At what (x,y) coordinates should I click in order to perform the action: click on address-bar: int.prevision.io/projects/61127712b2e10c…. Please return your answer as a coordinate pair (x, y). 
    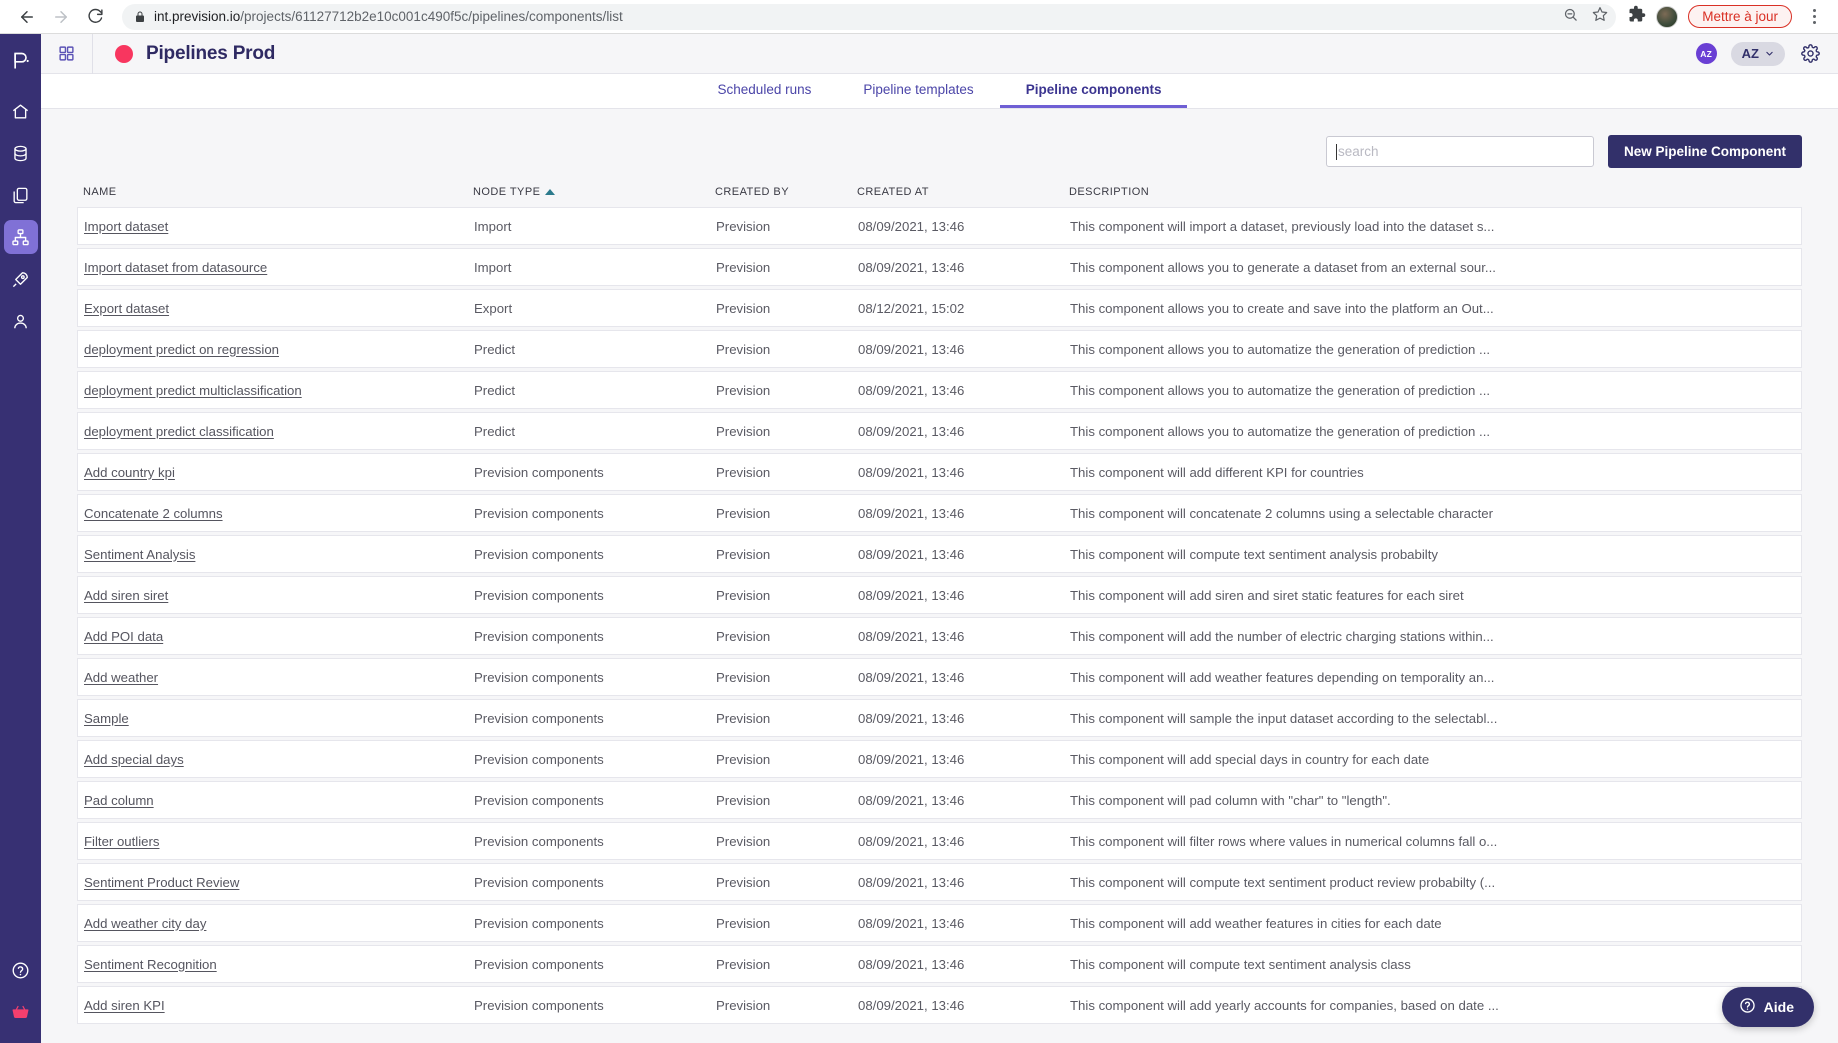
    Looking at the image, I should click on (869, 16).